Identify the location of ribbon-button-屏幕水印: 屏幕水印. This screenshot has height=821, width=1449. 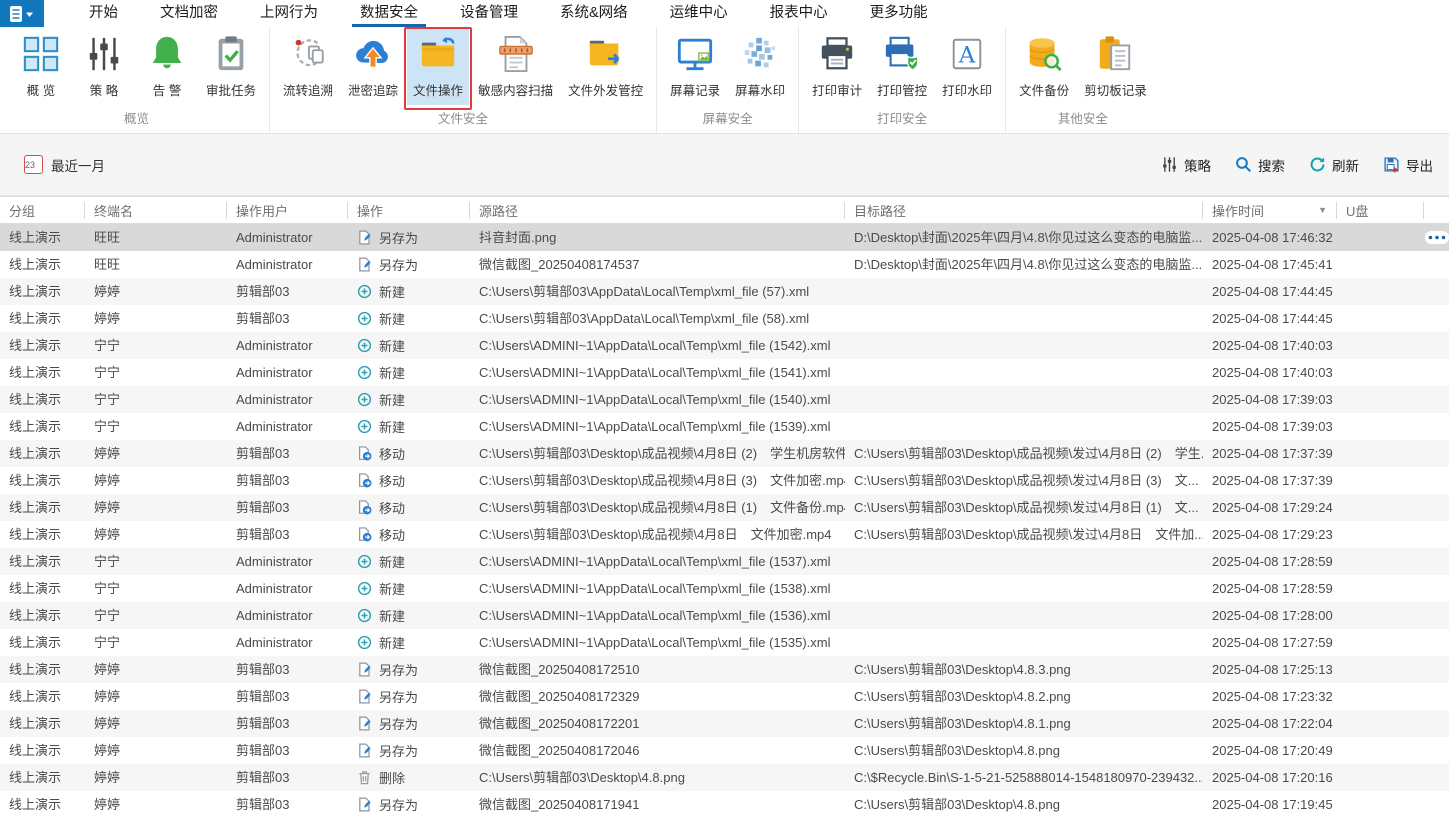
(760, 67).